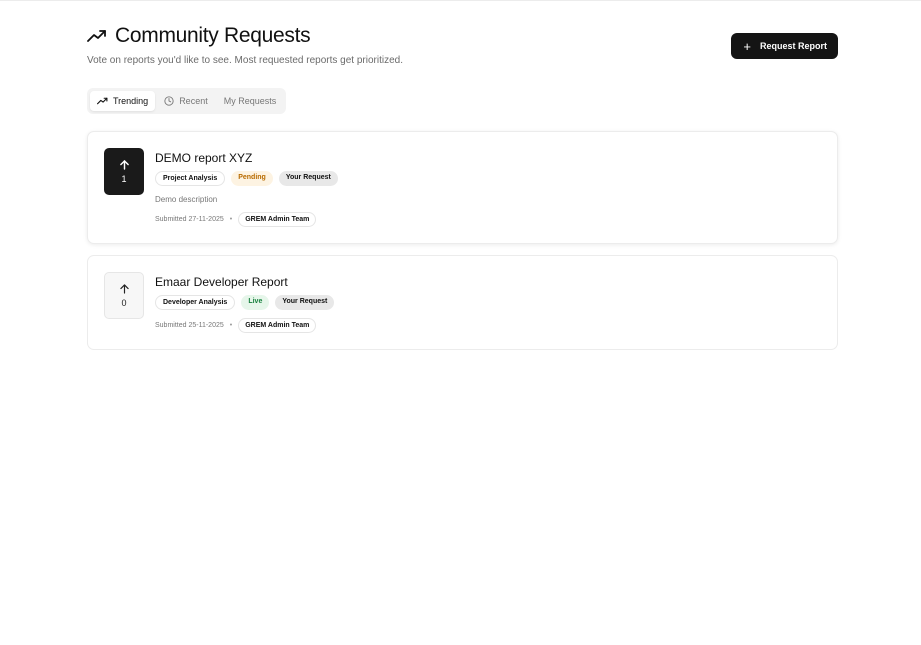 This screenshot has height=645, width=921. I want to click on submitted-date: Submitted 25-11-2025, so click(189, 325).